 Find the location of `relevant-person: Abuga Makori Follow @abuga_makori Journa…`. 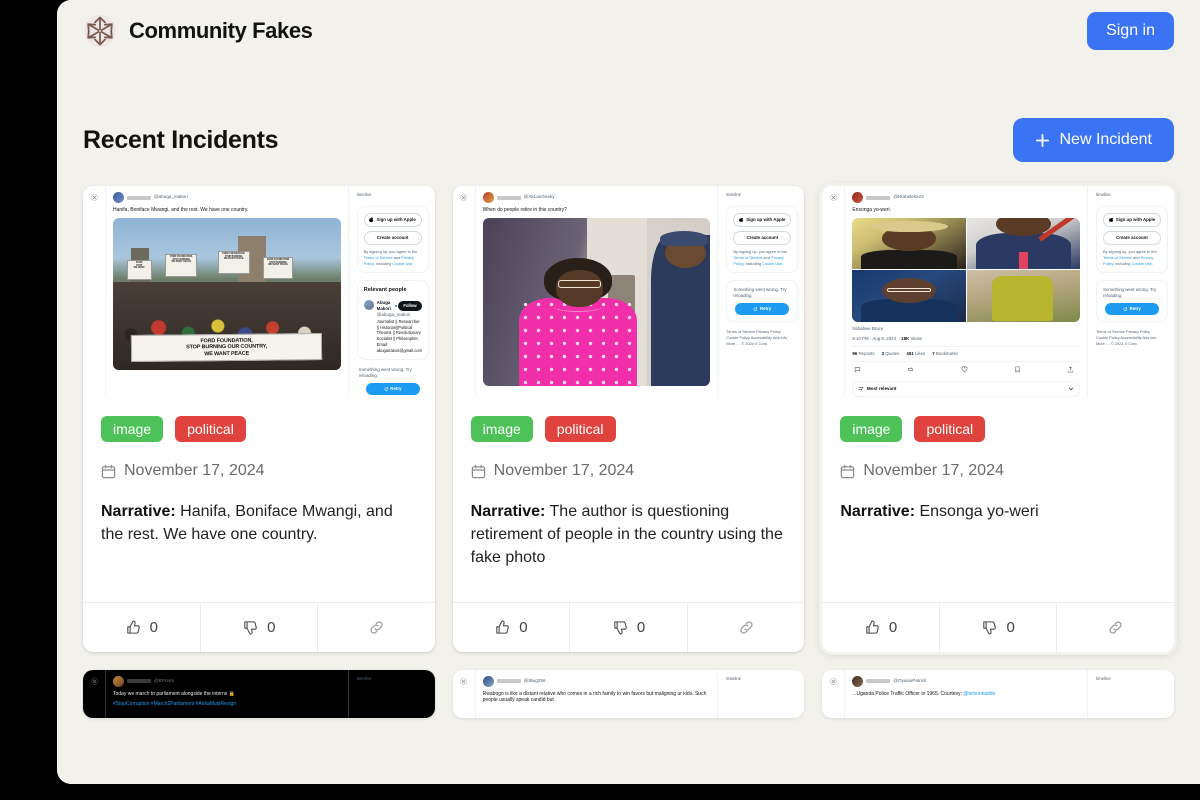

relevant-person: Abuga Makori Follow @abuga_makori Journa… is located at coordinates (392, 326).